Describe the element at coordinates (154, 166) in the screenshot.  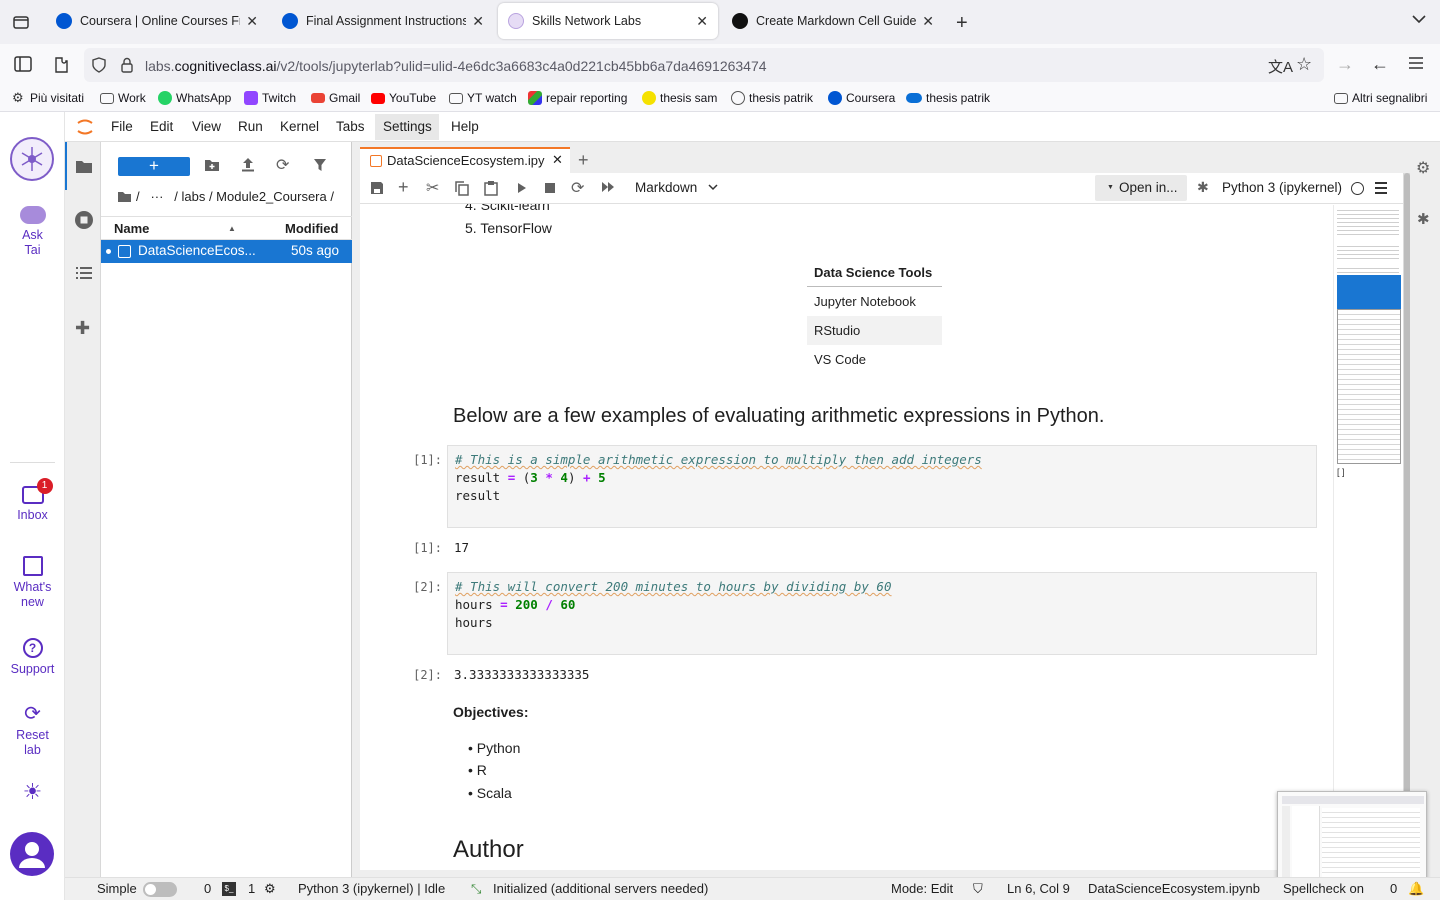
I see `new-launcher-button: +` at that location.